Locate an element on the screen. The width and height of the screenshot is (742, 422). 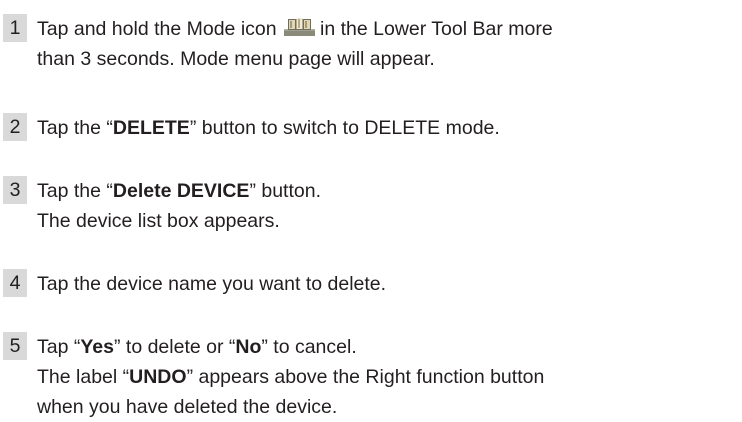
step-number: 2 is located at coordinates (15, 127).